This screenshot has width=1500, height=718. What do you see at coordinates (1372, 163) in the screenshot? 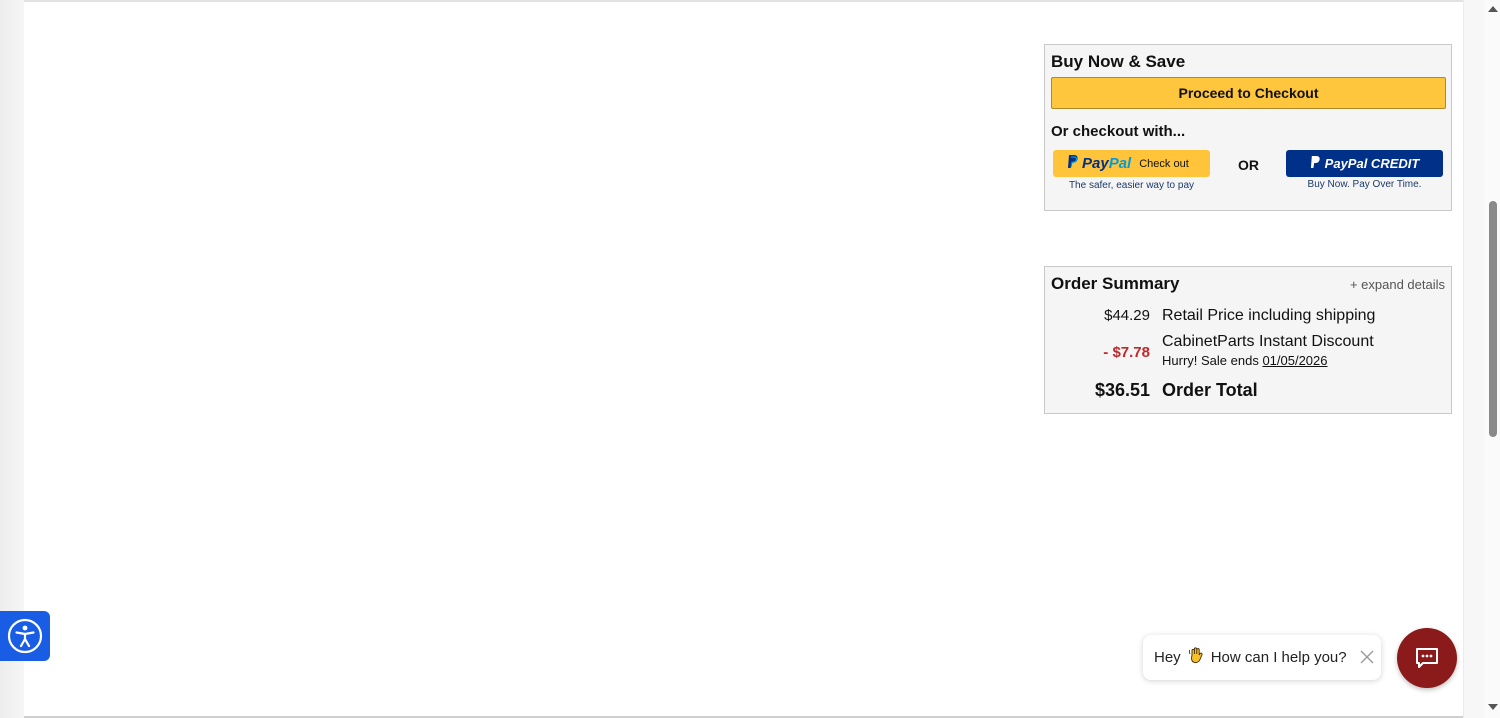
I see `paypal-credit-label: PayPal CREDIT` at bounding box center [1372, 163].